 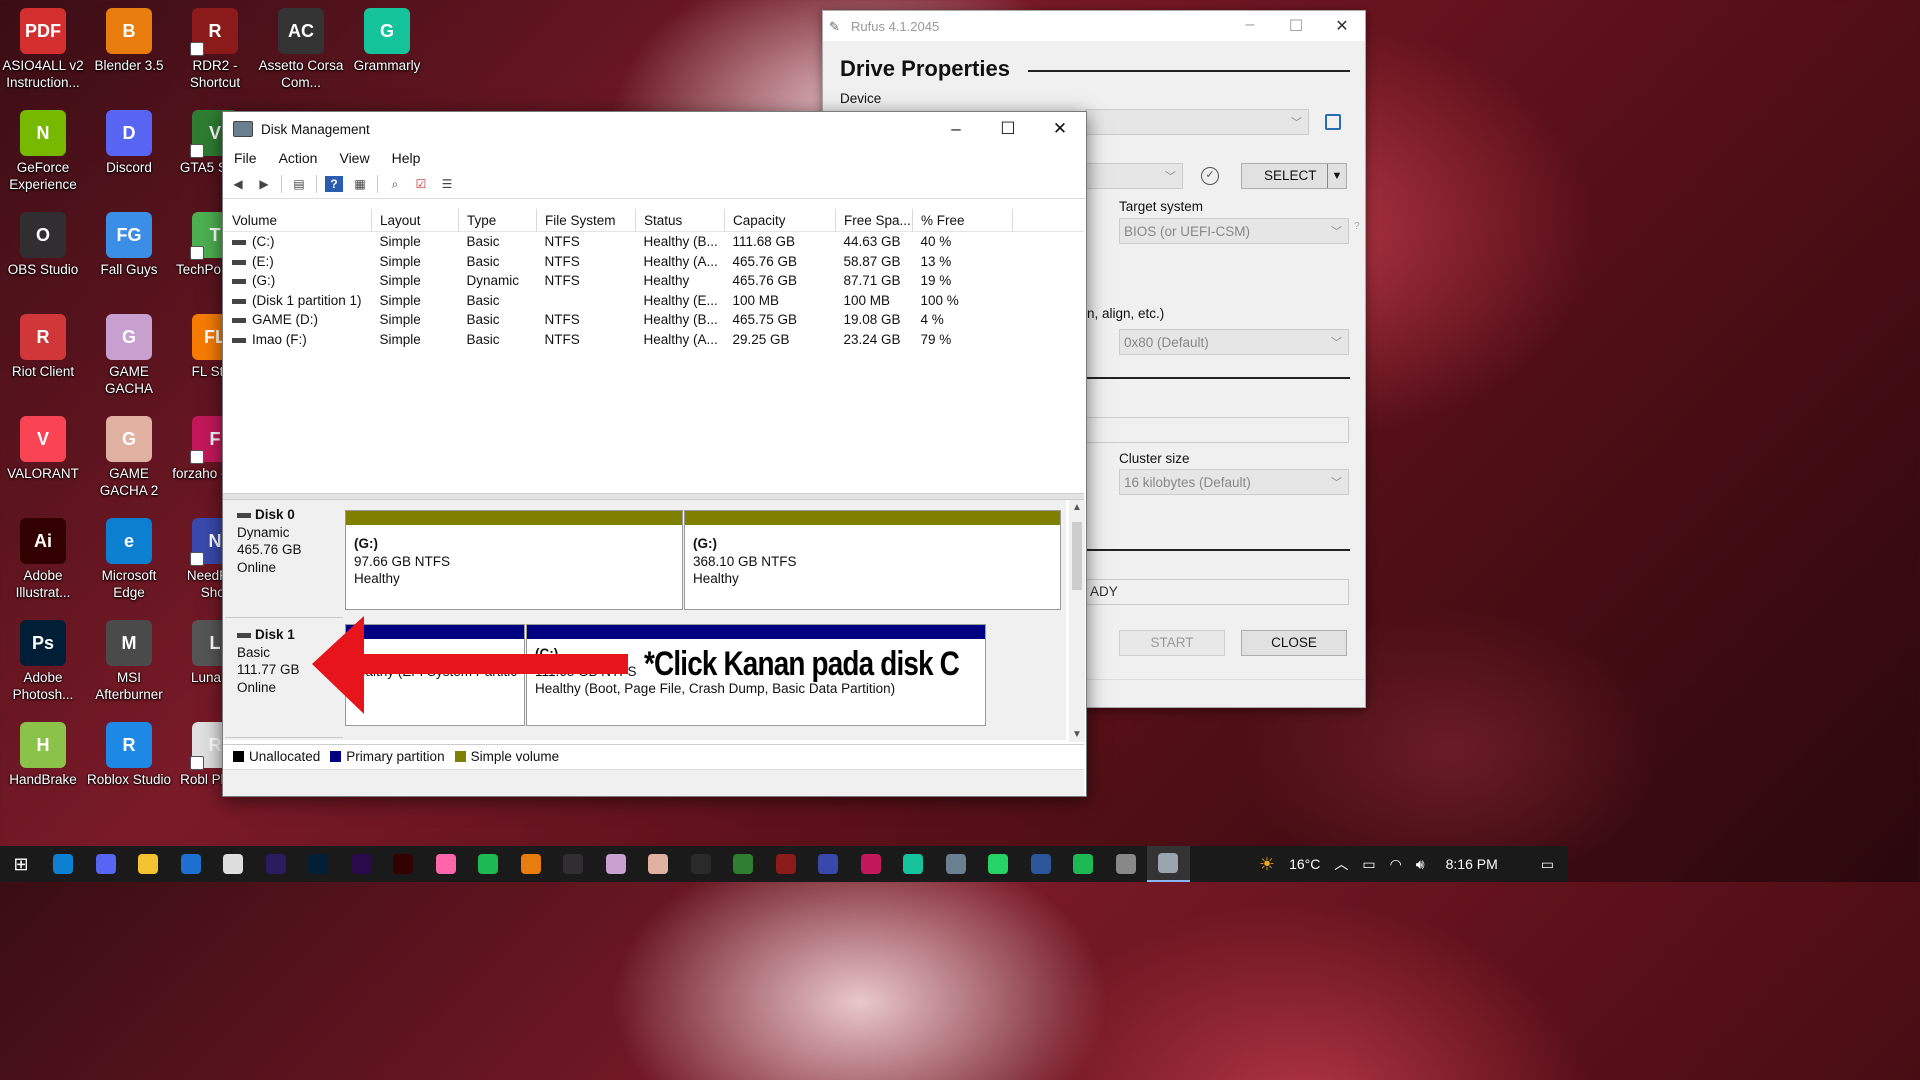 What do you see at coordinates (129, 355) in the screenshot?
I see `desktop-icon: G GAME GACHA` at bounding box center [129, 355].